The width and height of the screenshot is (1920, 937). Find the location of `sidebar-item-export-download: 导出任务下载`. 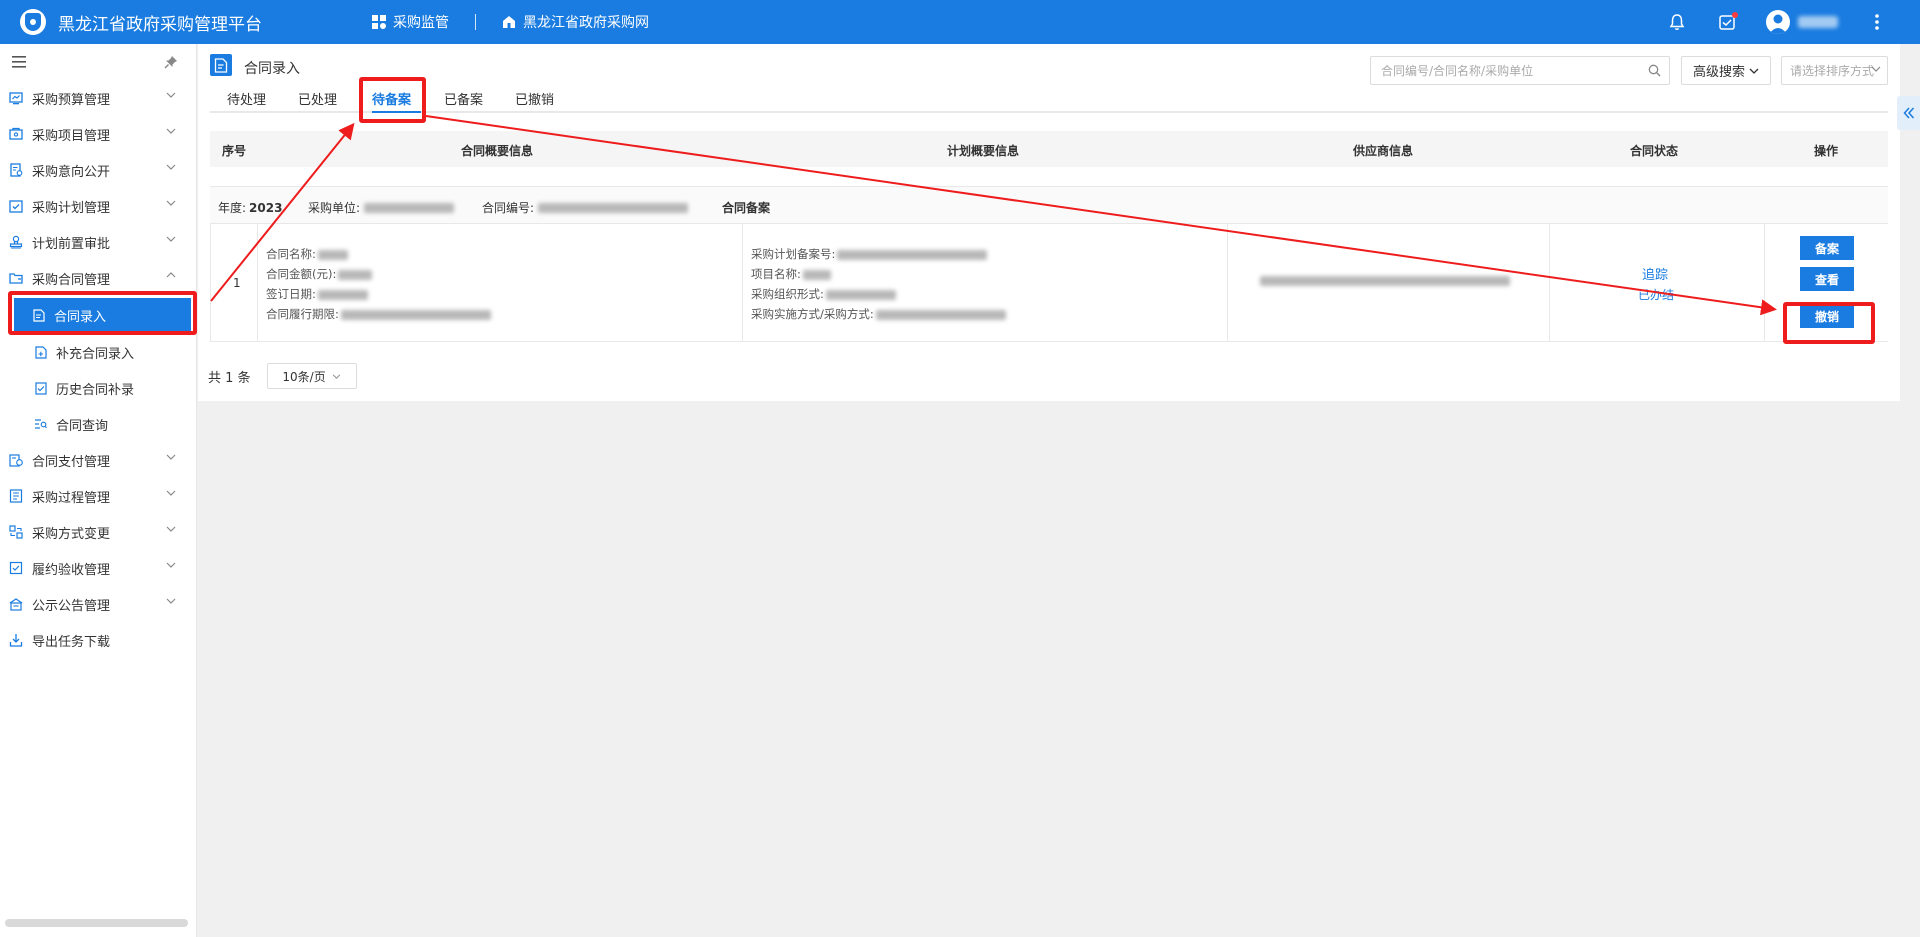

sidebar-item-export-download: 导出任务下载 is located at coordinates (98, 640).